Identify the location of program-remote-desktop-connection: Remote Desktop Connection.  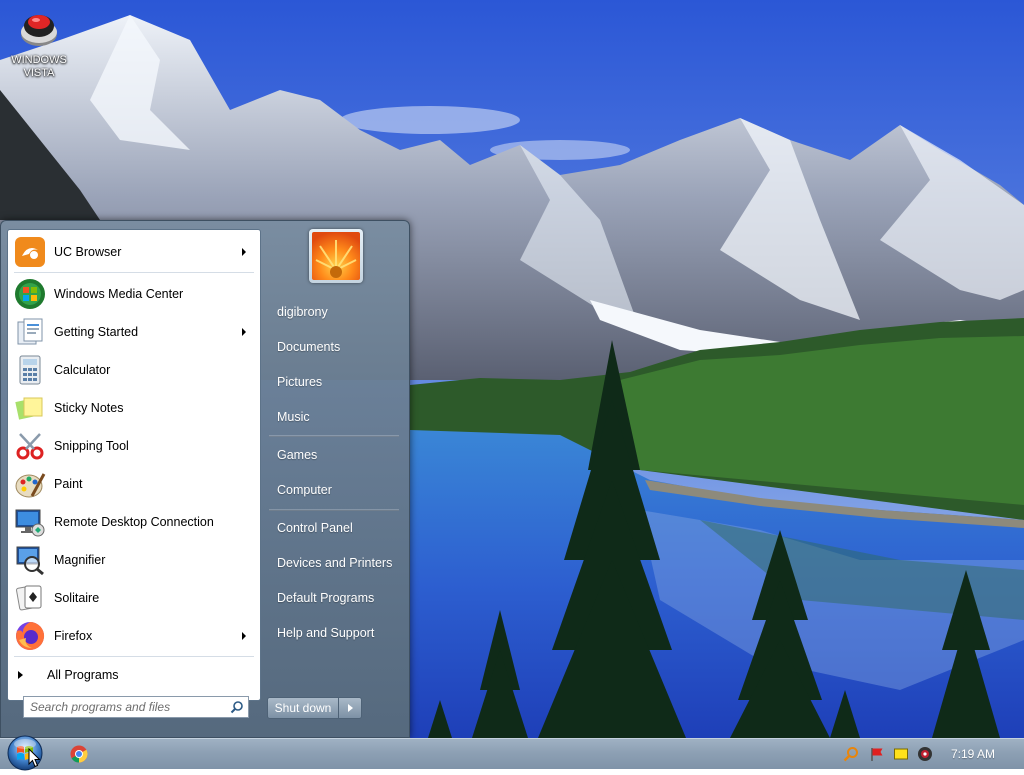
(134, 522).